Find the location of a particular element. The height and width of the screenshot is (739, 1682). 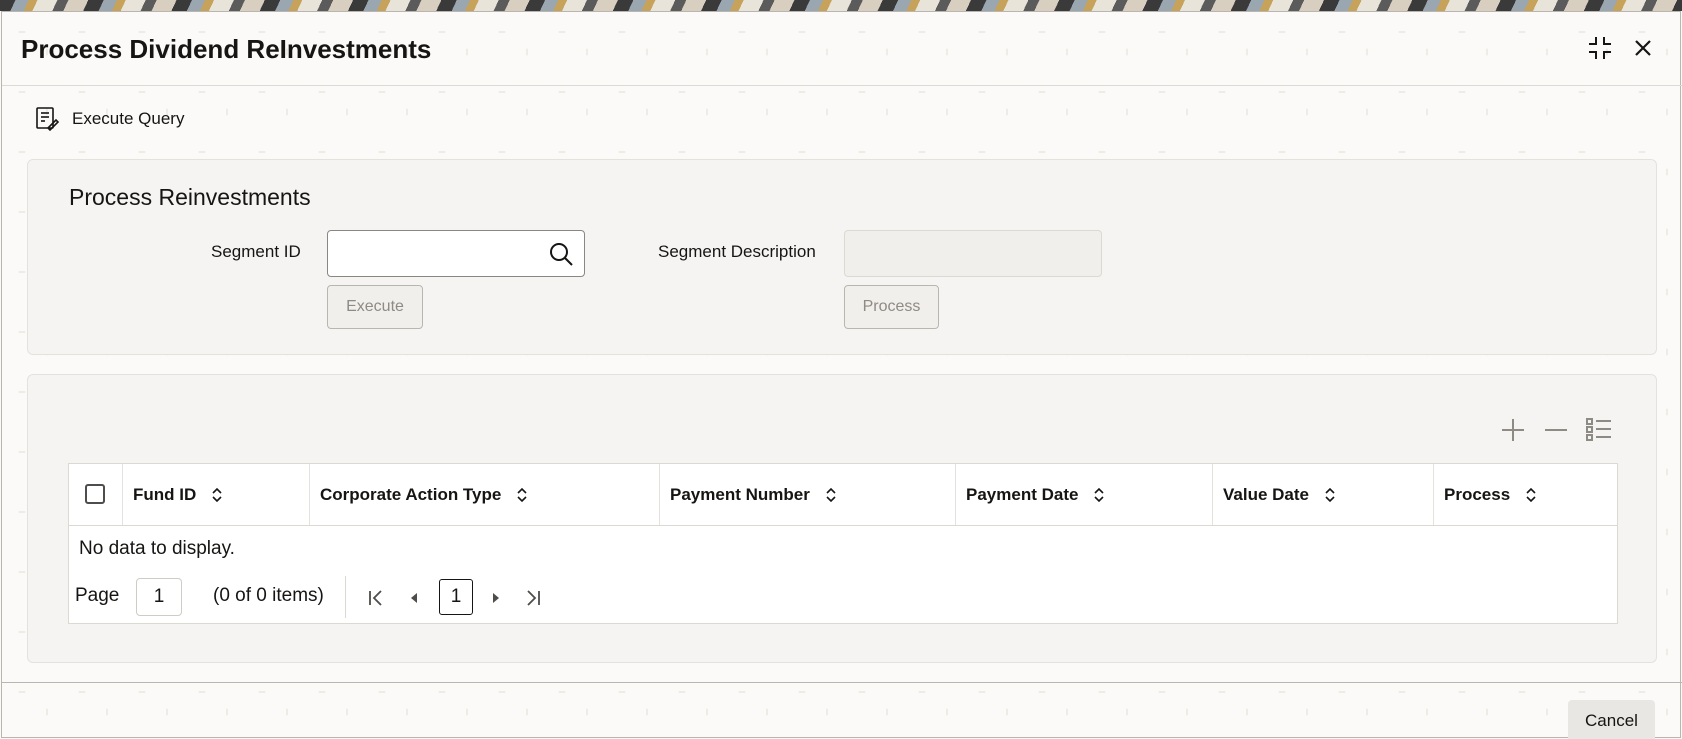

segment-id-input is located at coordinates (456, 253).